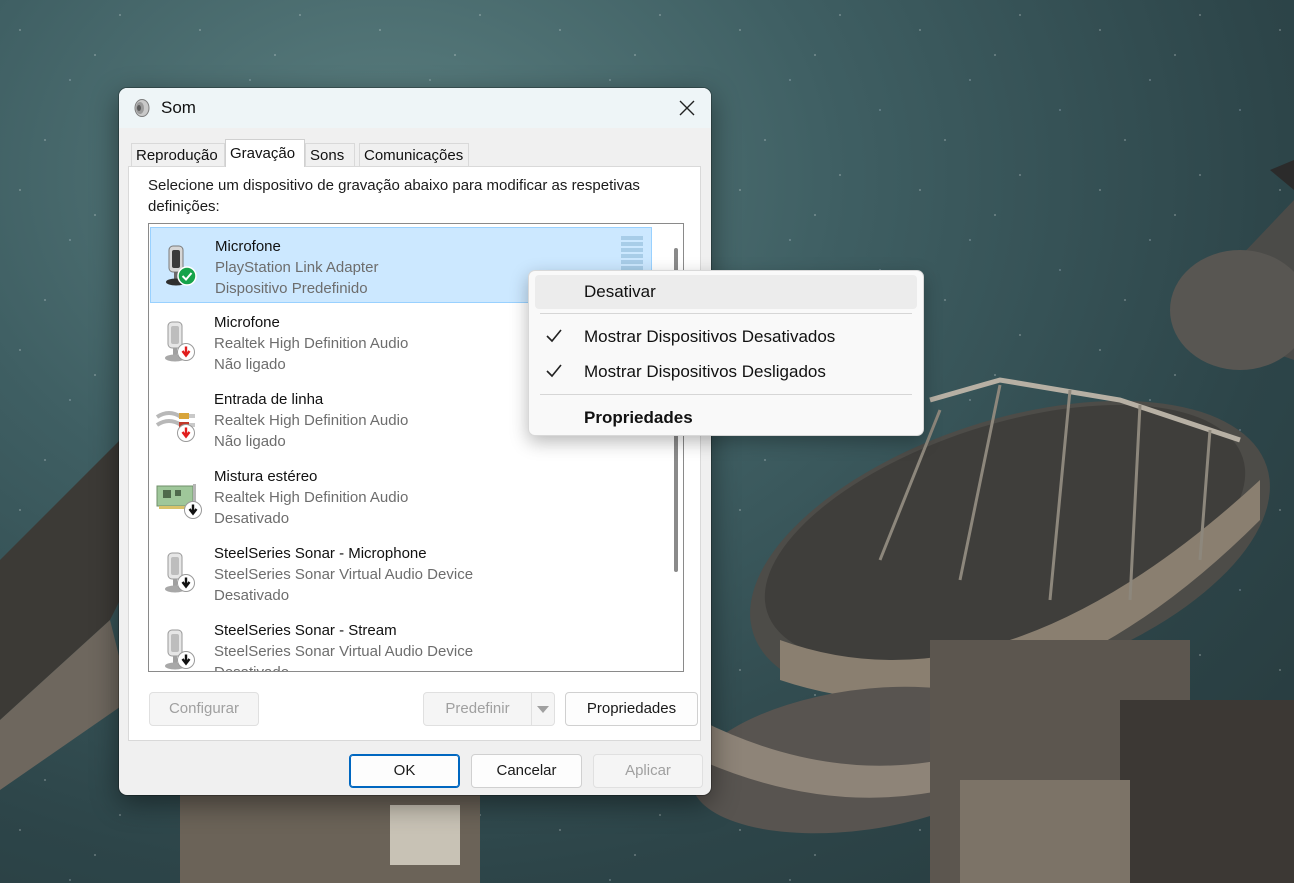 The width and height of the screenshot is (1294, 883). What do you see at coordinates (705, 371) in the screenshot?
I see `menu-item-label: Mostrar Dispositivos Desligados` at bounding box center [705, 371].